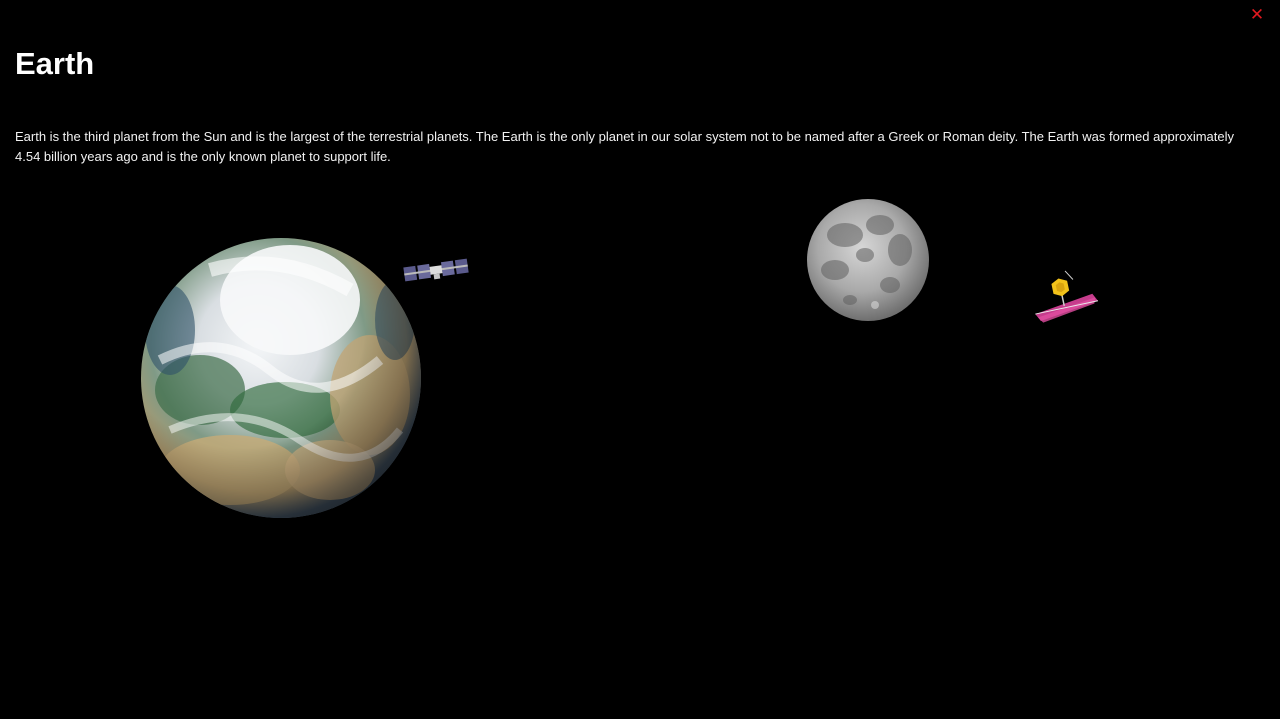 Image resolution: width=1280 pixels, height=719 pixels. What do you see at coordinates (1064, 295) in the screenshot?
I see `jwst-telescope` at bounding box center [1064, 295].